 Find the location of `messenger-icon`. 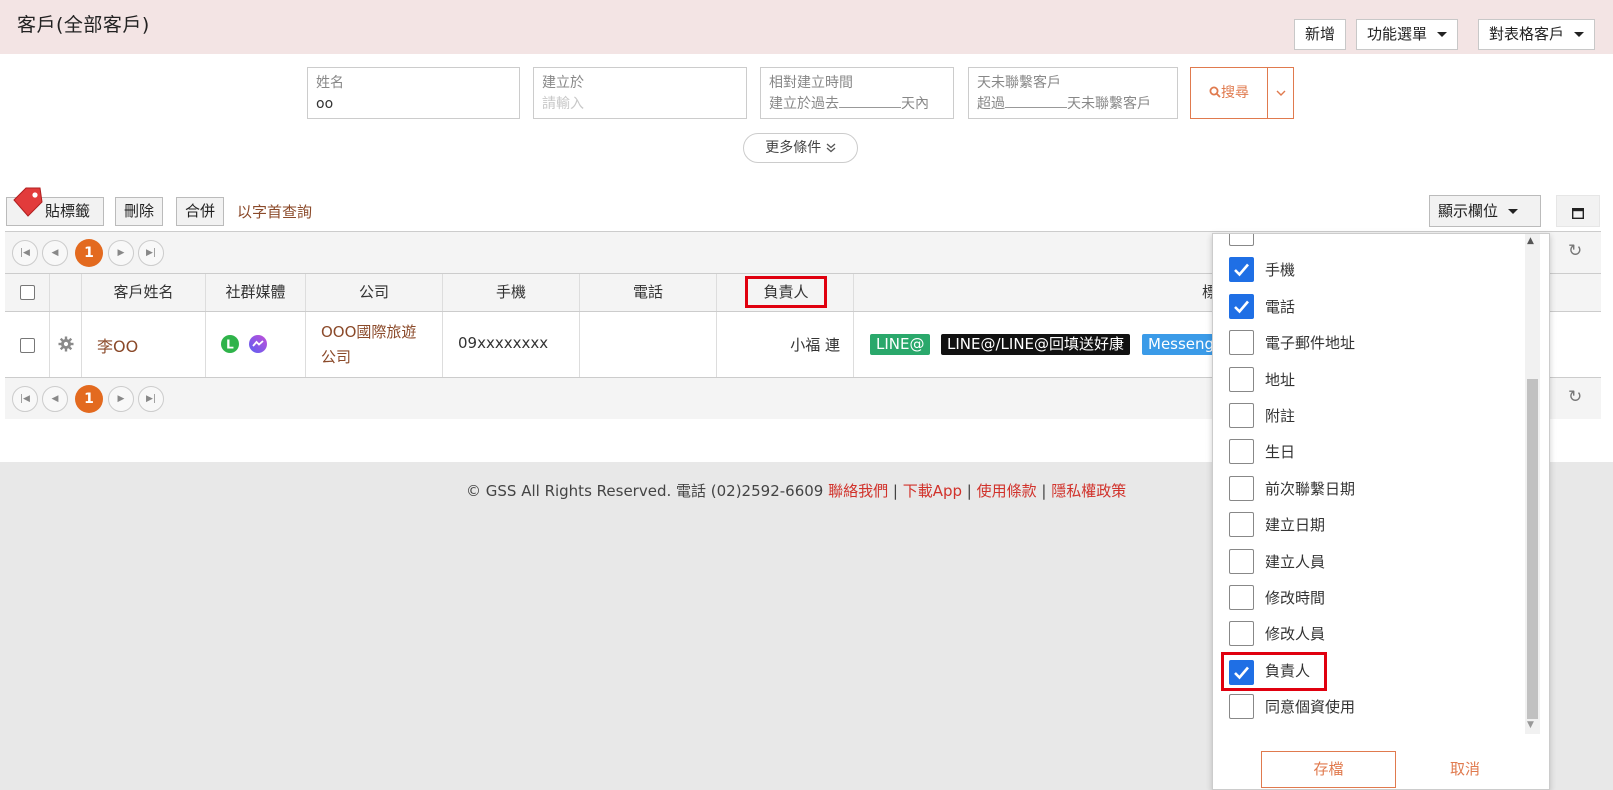

messenger-icon is located at coordinates (258, 344).